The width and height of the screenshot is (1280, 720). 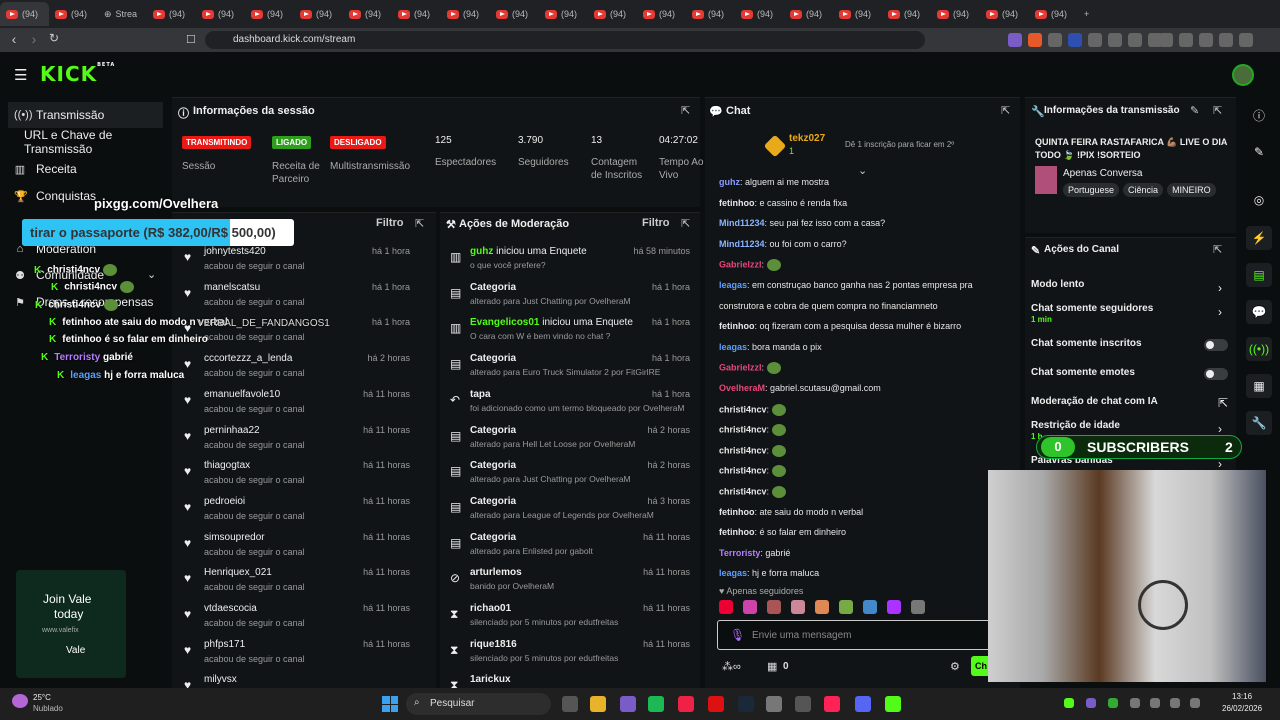 I want to click on wallet-icon, so click(x=1206, y=40).